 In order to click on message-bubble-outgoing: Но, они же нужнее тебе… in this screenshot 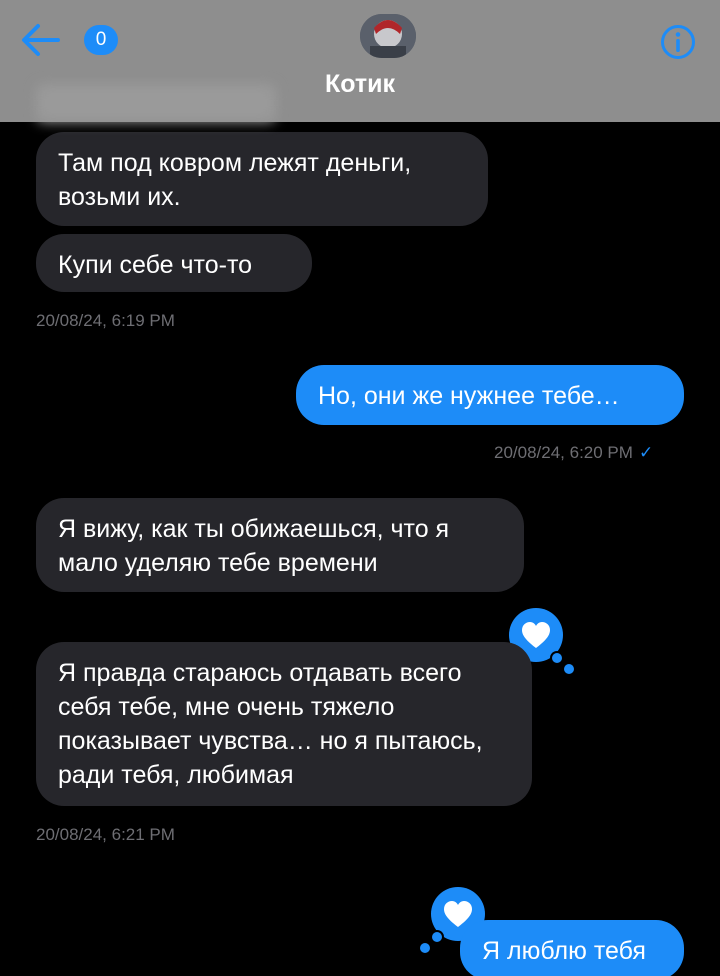, I will do `click(490, 395)`.